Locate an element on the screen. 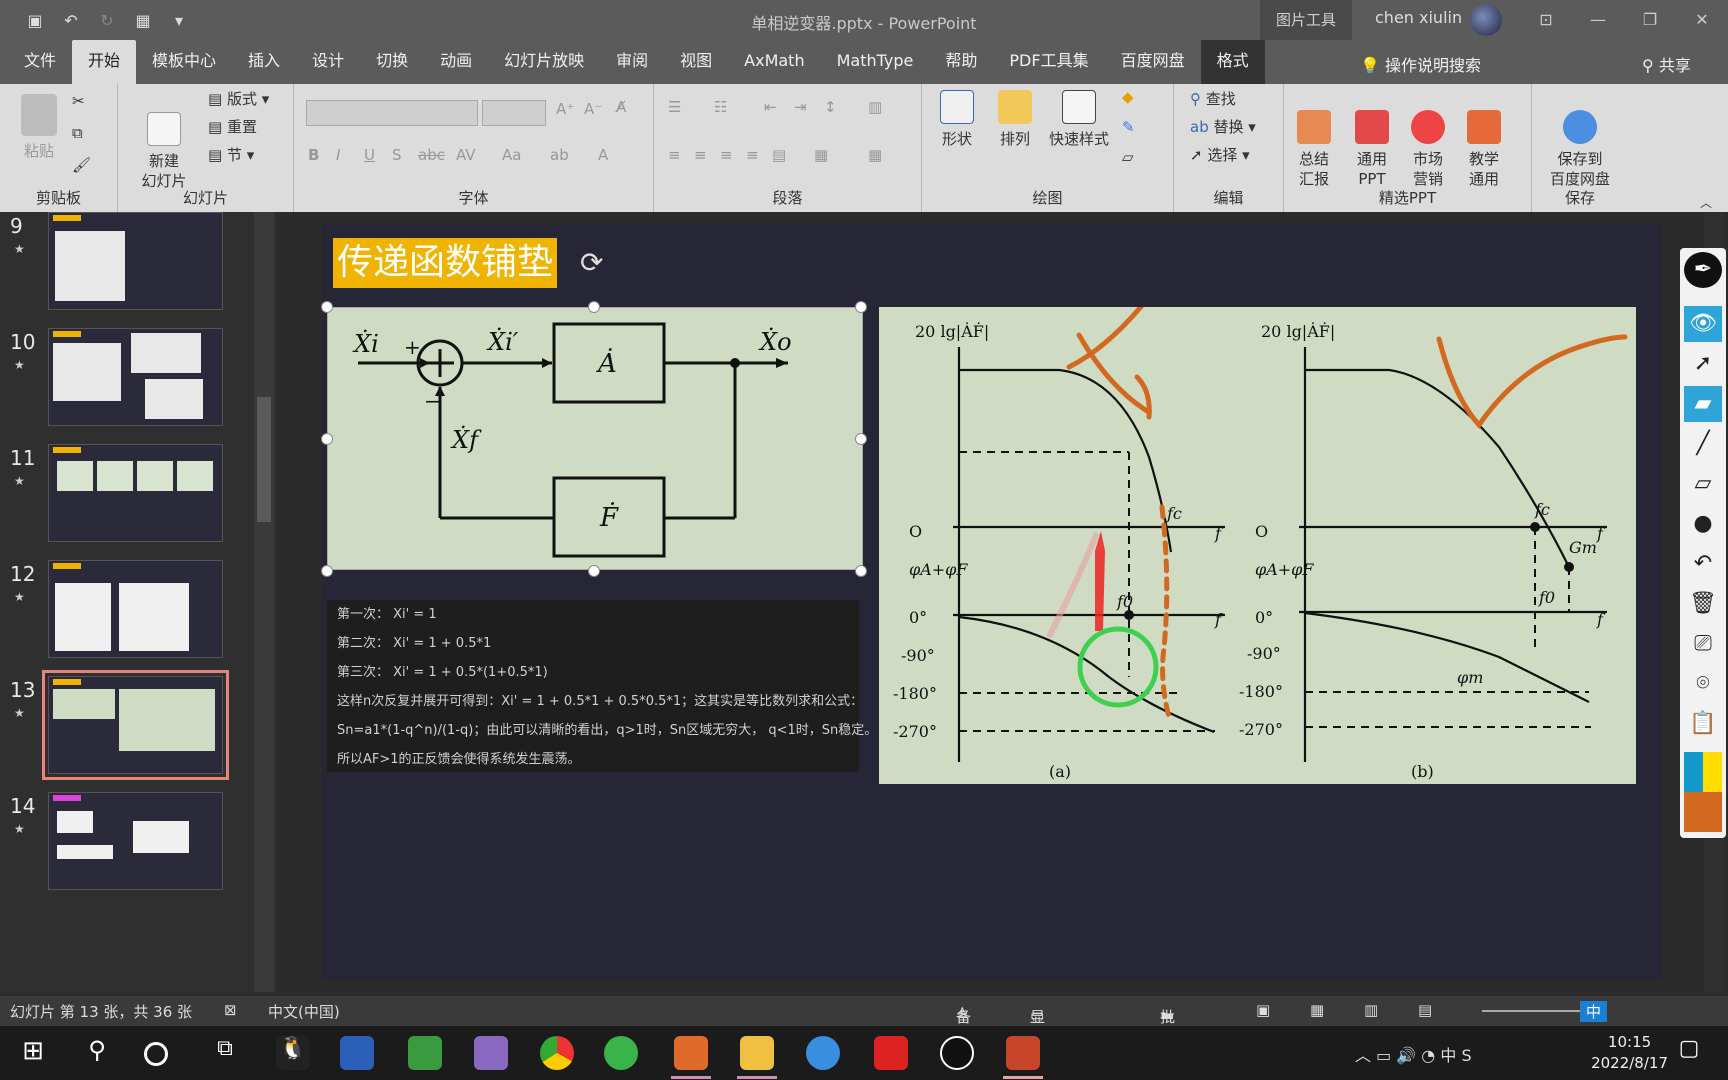  columns-icon: ▥ is located at coordinates (875, 107).